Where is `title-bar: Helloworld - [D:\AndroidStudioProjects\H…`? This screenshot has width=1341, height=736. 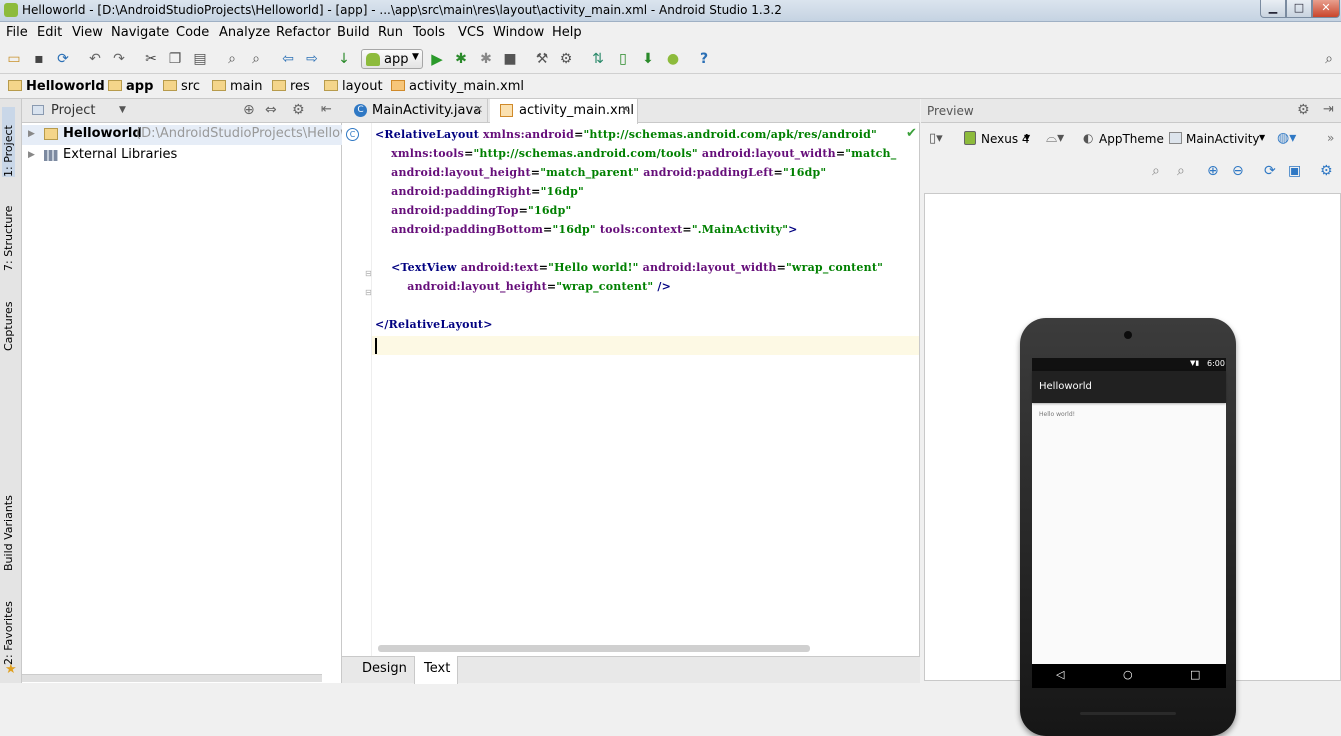 title-bar: Helloworld - [D:\AndroidStudioProjects\H… is located at coordinates (670, 11).